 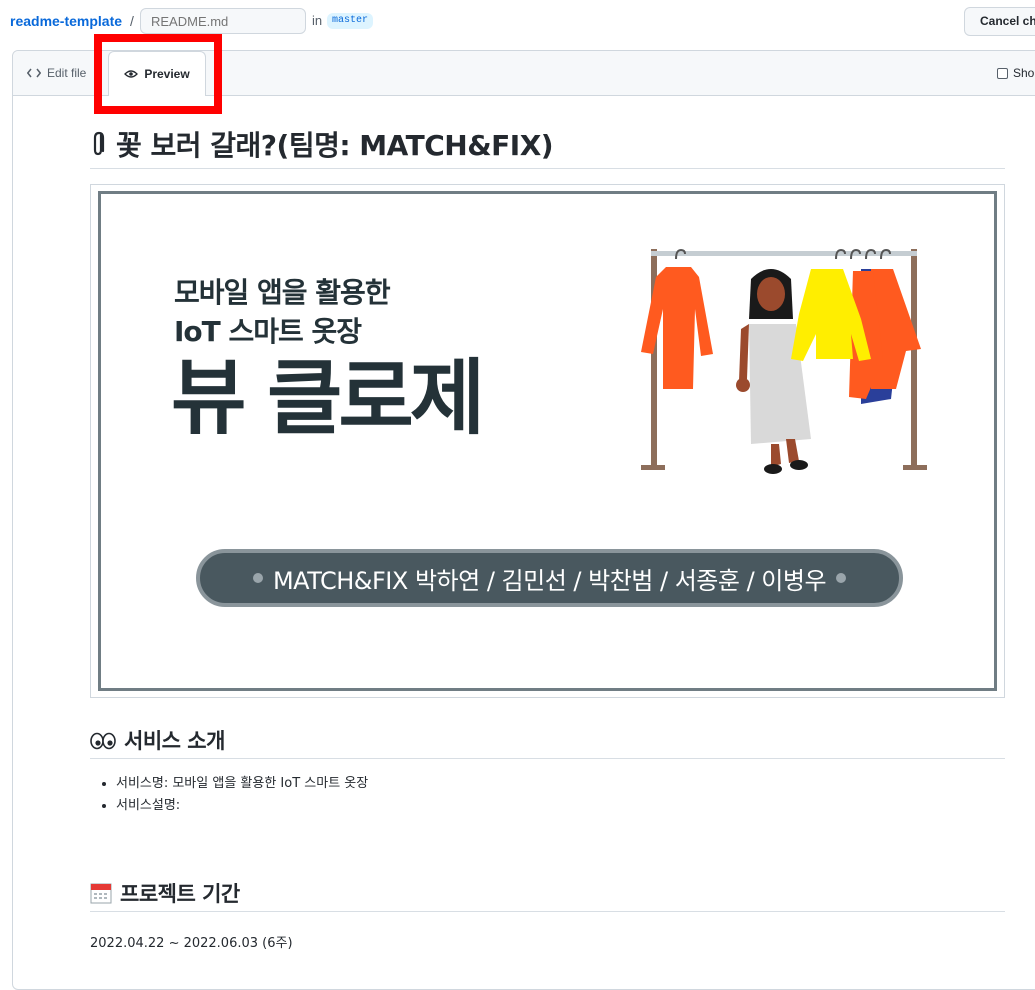 I want to click on show-diff-label: Sho, so click(x=1024, y=73).